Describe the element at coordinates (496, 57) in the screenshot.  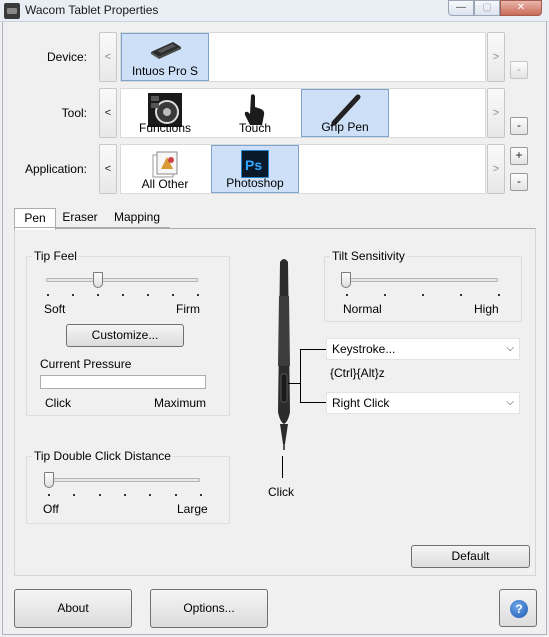
I see `device-next-button: >` at that location.